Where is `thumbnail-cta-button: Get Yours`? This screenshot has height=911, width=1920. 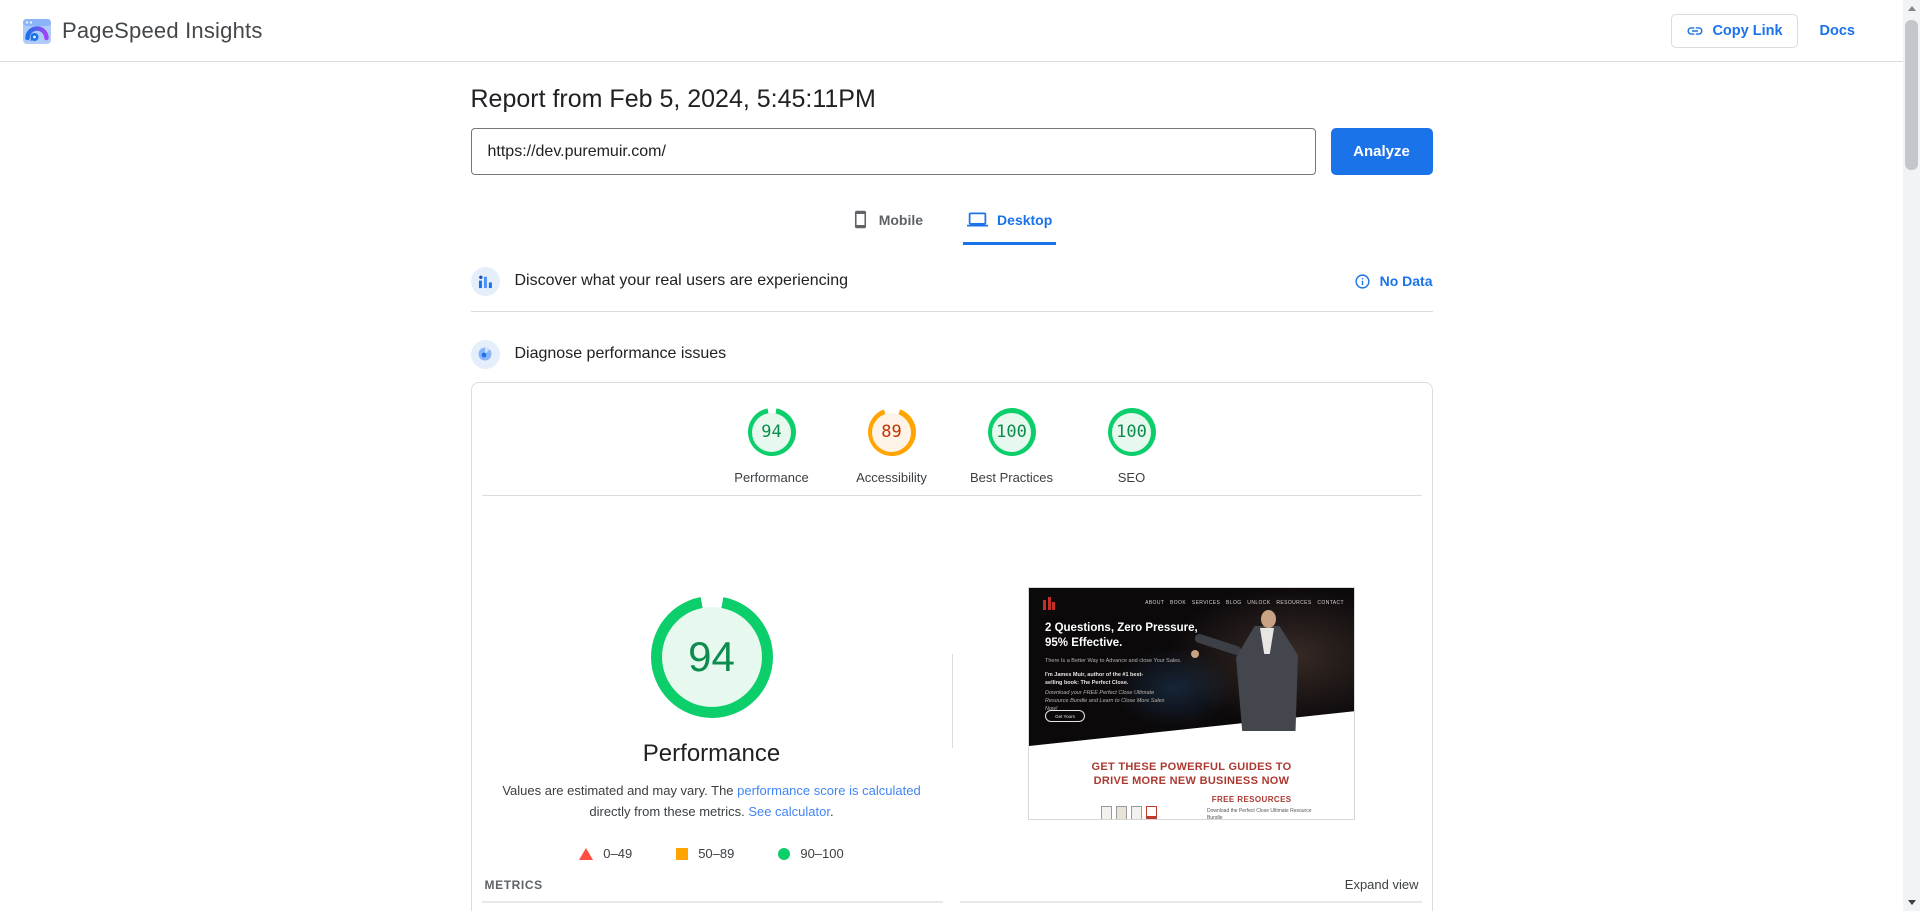
thumbnail-cta-button: Get Yours is located at coordinates (1065, 716).